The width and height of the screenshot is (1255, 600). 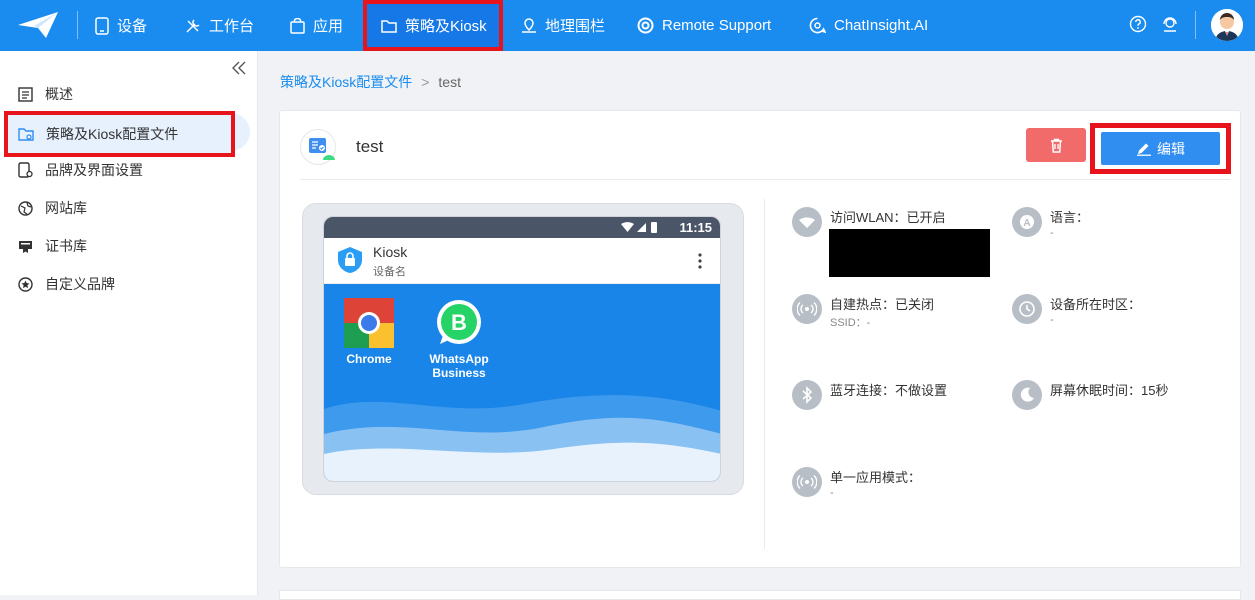 I want to click on nav-item-policy-kiosk: 策略及Kiosk, so click(x=433, y=25).